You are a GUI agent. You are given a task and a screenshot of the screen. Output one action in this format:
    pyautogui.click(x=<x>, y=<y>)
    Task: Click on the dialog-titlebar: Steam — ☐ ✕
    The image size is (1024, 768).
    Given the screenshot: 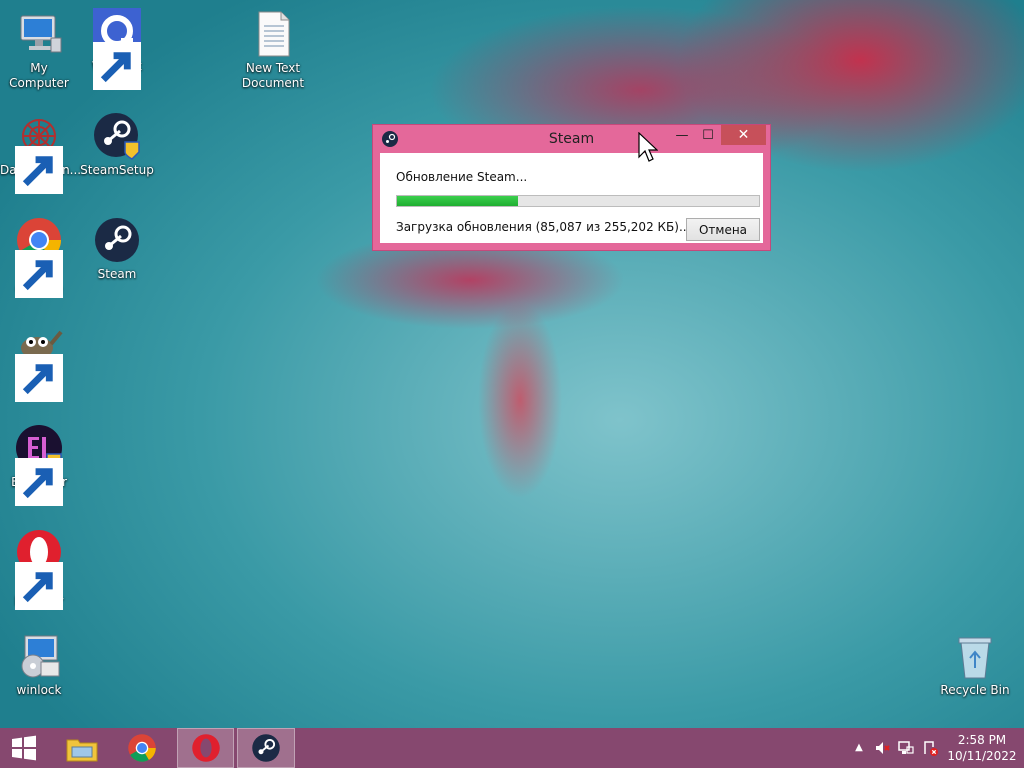 What is the action you would take?
    pyautogui.click(x=571, y=138)
    